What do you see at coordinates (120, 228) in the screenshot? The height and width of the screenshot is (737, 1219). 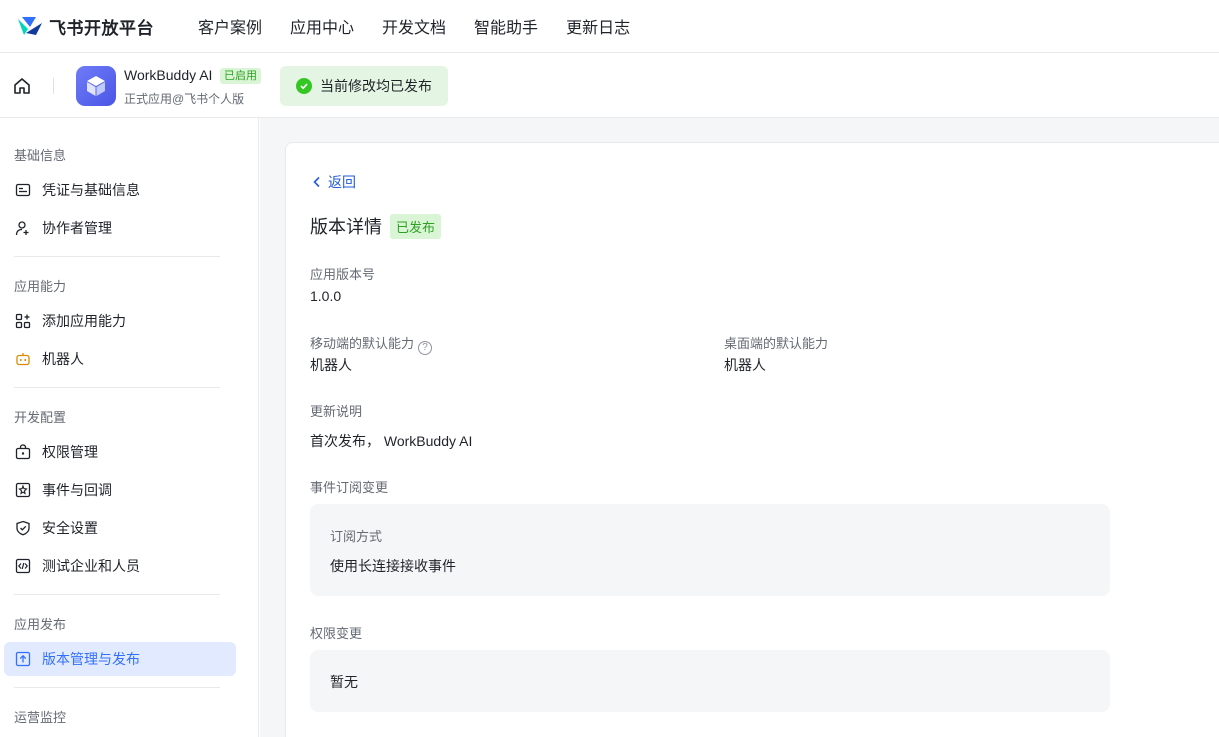 I see `sidebar-item-collaborators: 协作者管理` at bounding box center [120, 228].